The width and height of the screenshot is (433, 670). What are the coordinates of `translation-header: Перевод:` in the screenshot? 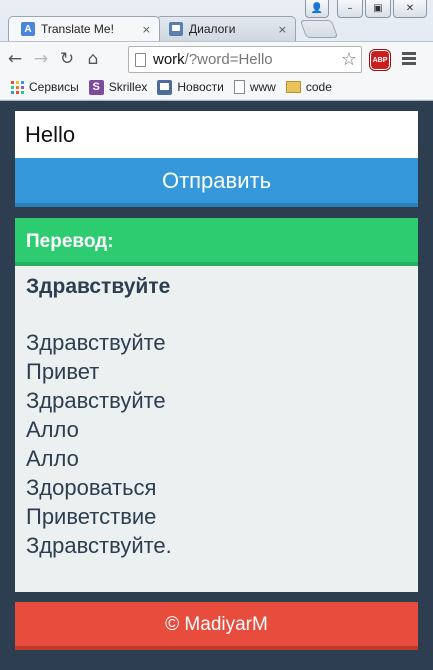 It's located at (216, 242).